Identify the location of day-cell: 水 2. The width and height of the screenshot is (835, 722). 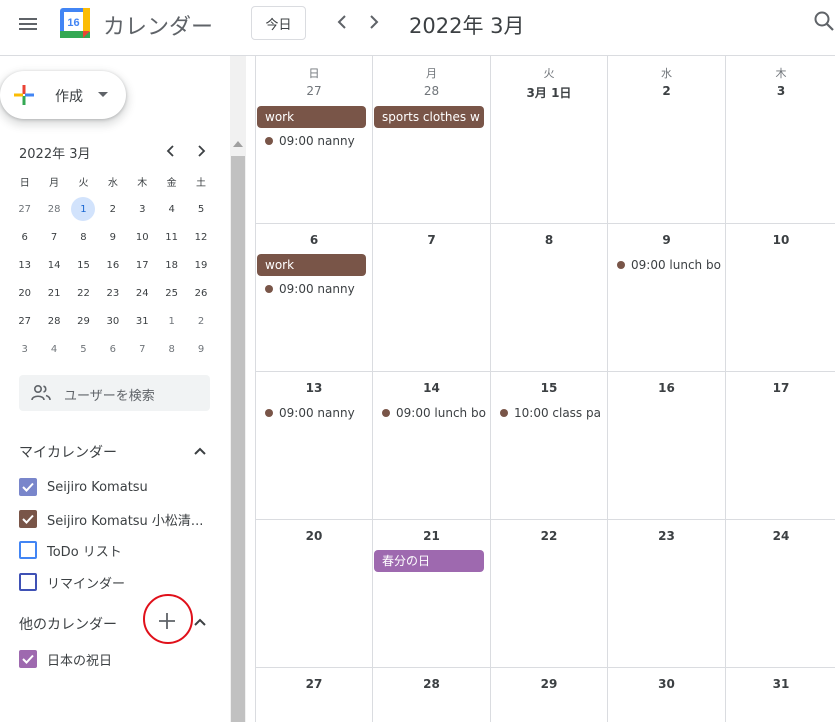
(667, 140).